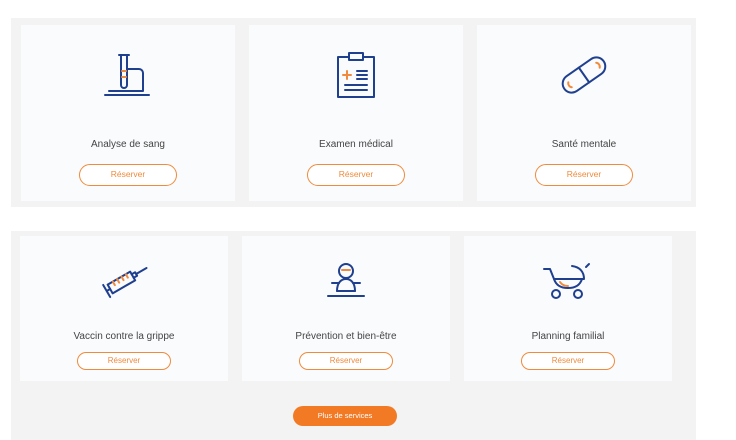  Describe the element at coordinates (127, 75) in the screenshot. I see `test-tube-icon` at that location.